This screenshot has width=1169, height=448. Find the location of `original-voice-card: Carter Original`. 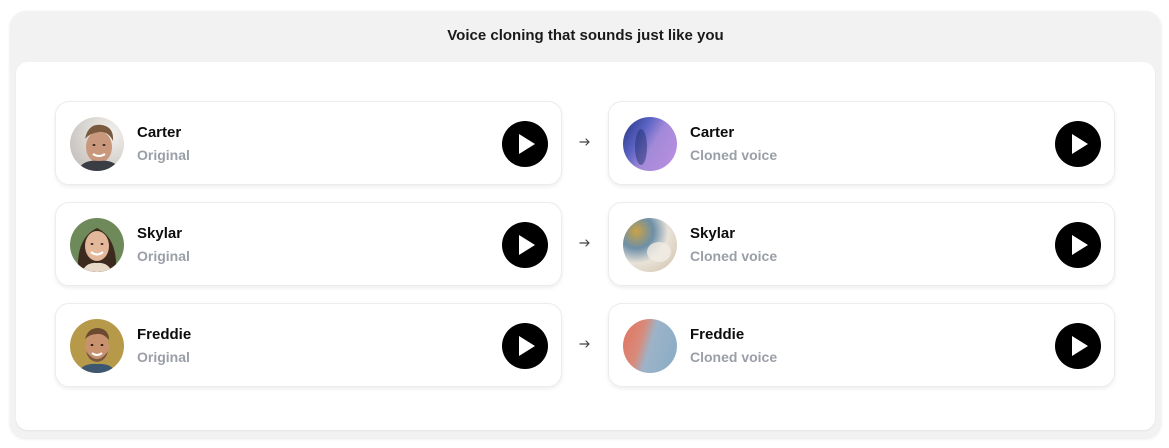

original-voice-card: Carter Original is located at coordinates (308, 143).